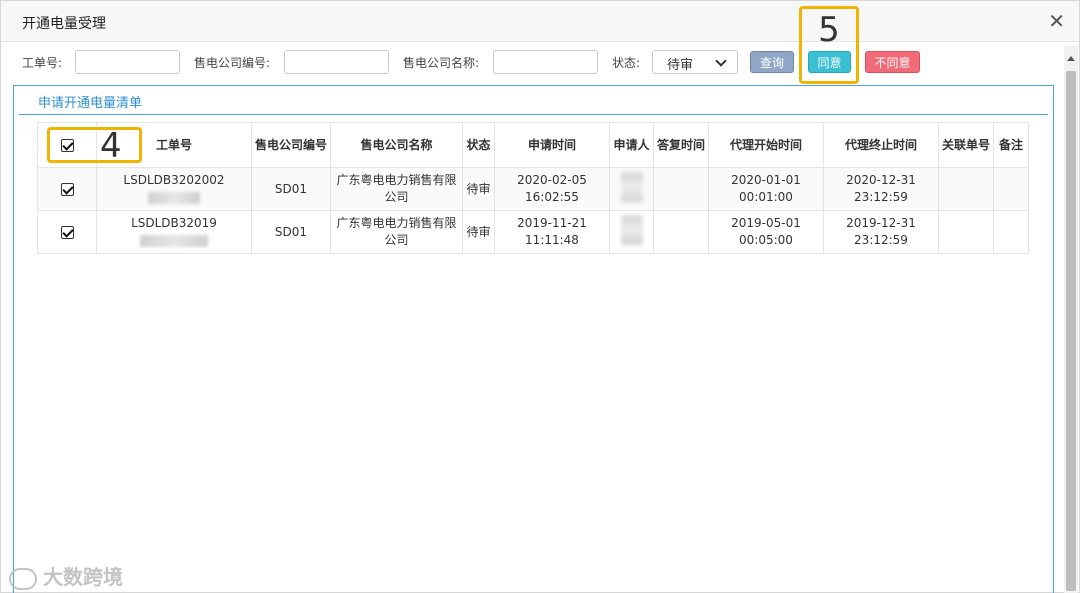 Image resolution: width=1080 pixels, height=593 pixels. I want to click on order-no-input, so click(127, 62).